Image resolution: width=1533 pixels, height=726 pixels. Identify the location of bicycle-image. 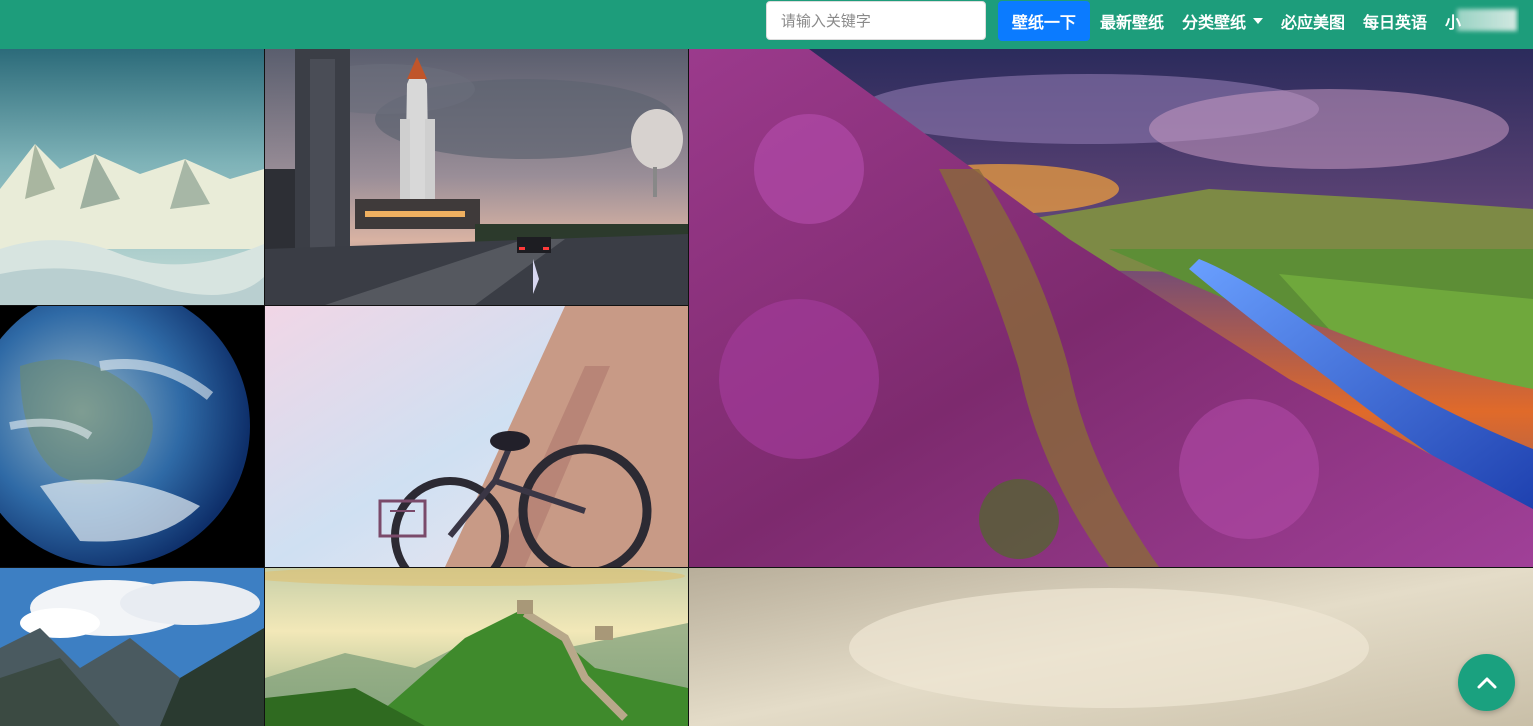
(476, 436).